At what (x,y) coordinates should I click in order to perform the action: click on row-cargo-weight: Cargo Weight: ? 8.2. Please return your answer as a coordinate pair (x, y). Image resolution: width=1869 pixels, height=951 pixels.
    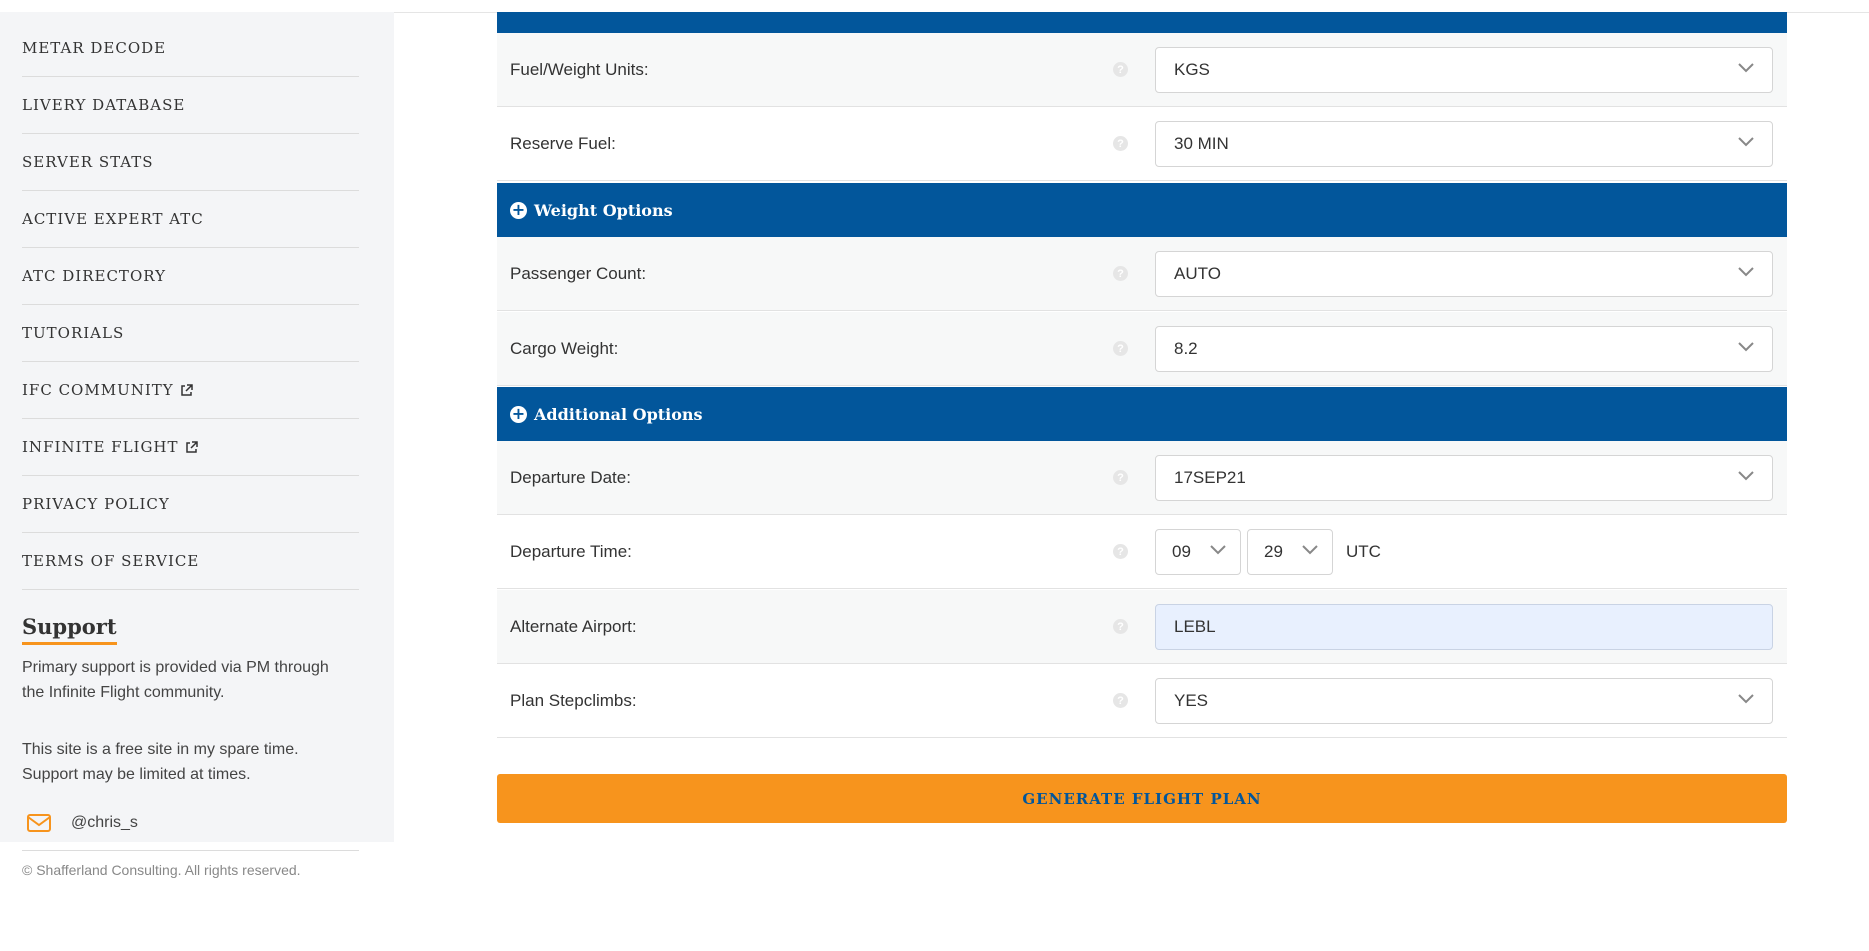
    Looking at the image, I should click on (1142, 349).